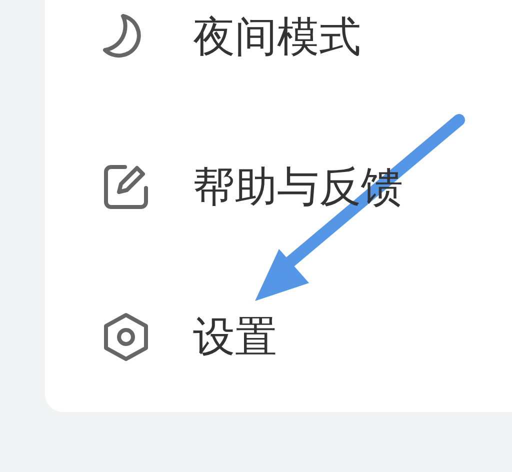 This screenshot has height=472, width=512. I want to click on menu-item: 设置, so click(235, 337).